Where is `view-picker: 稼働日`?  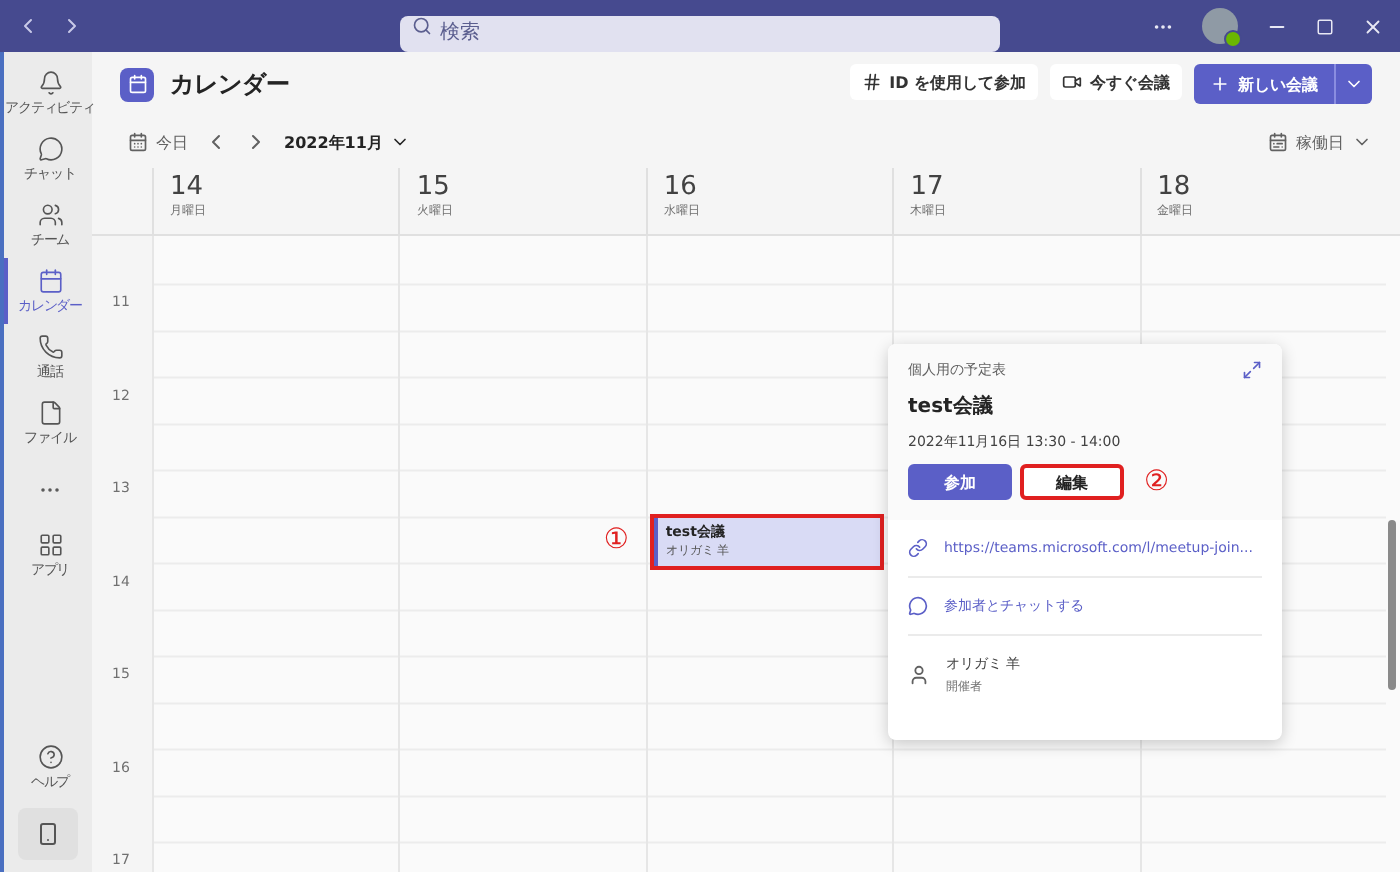 view-picker: 稼働日 is located at coordinates (1320, 142).